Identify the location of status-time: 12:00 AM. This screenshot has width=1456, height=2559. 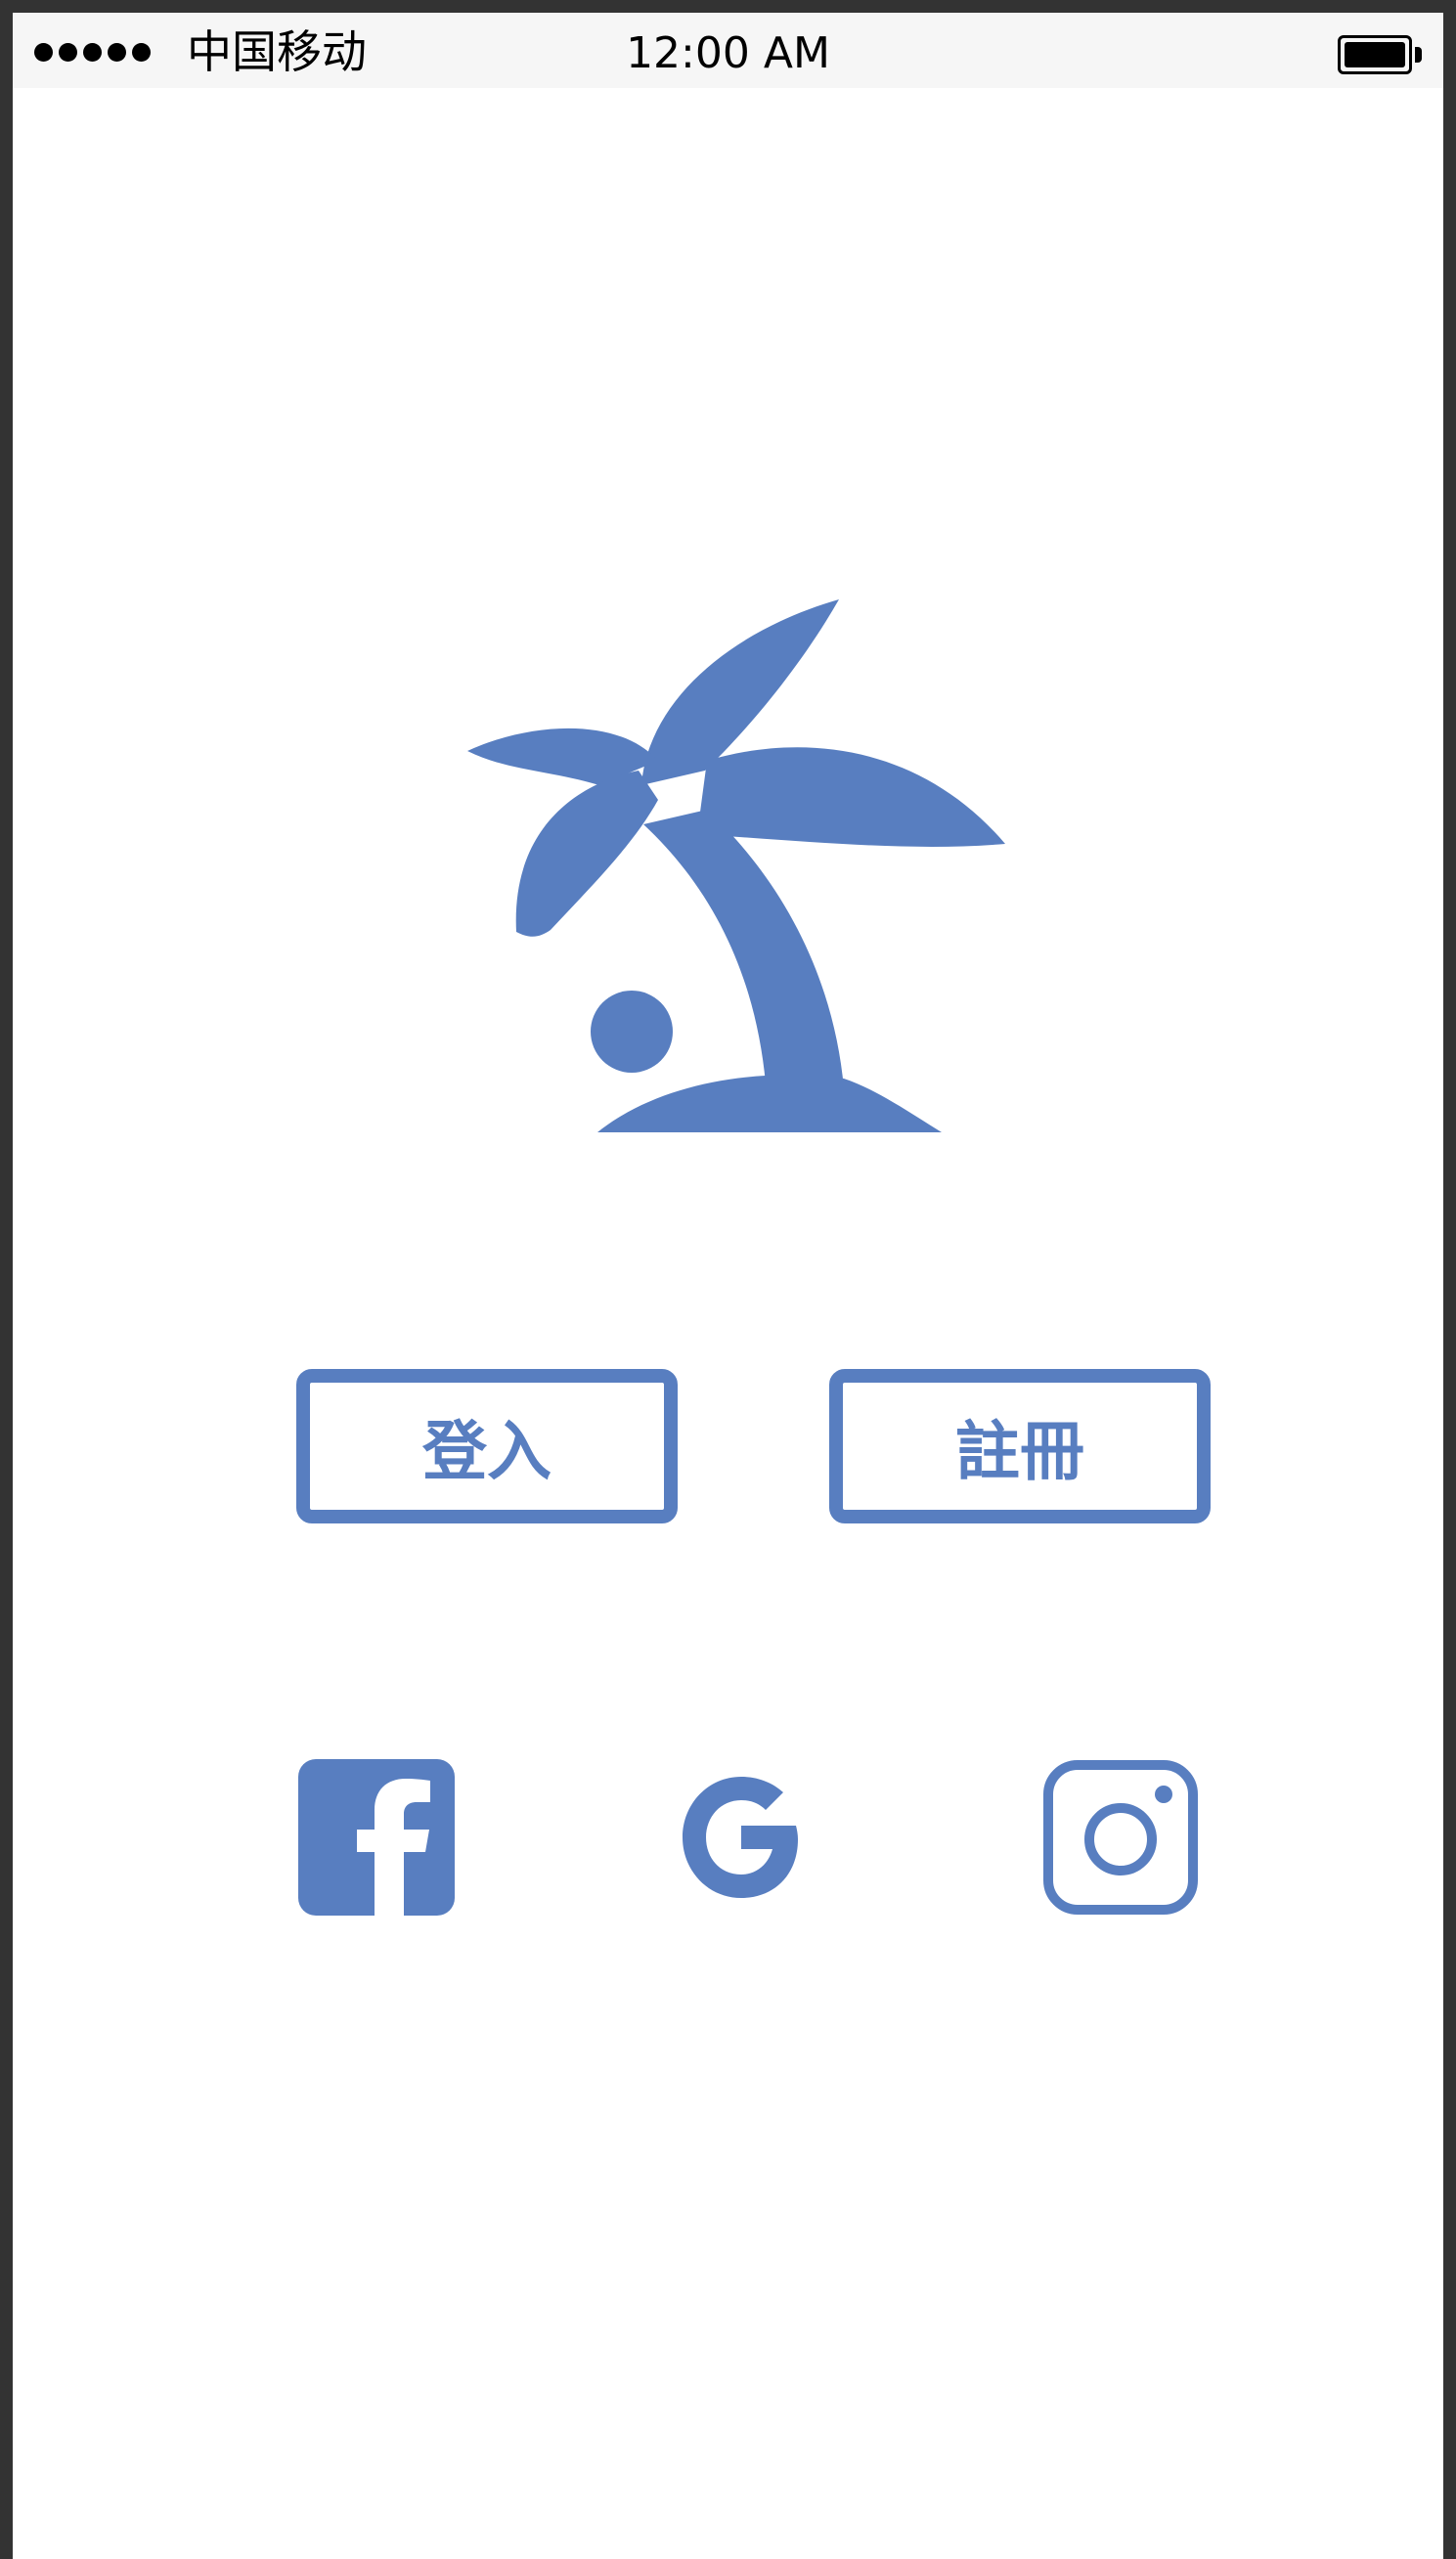
(728, 53).